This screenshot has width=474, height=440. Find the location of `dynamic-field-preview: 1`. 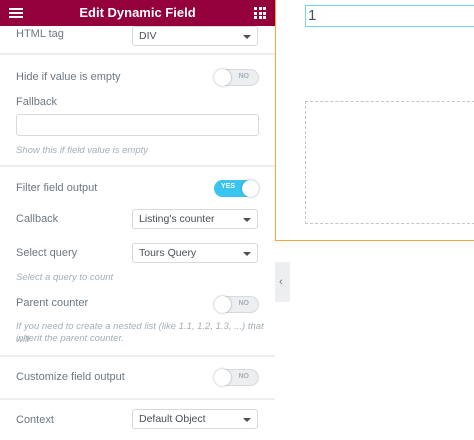

dynamic-field-preview: 1 is located at coordinates (389, 16).